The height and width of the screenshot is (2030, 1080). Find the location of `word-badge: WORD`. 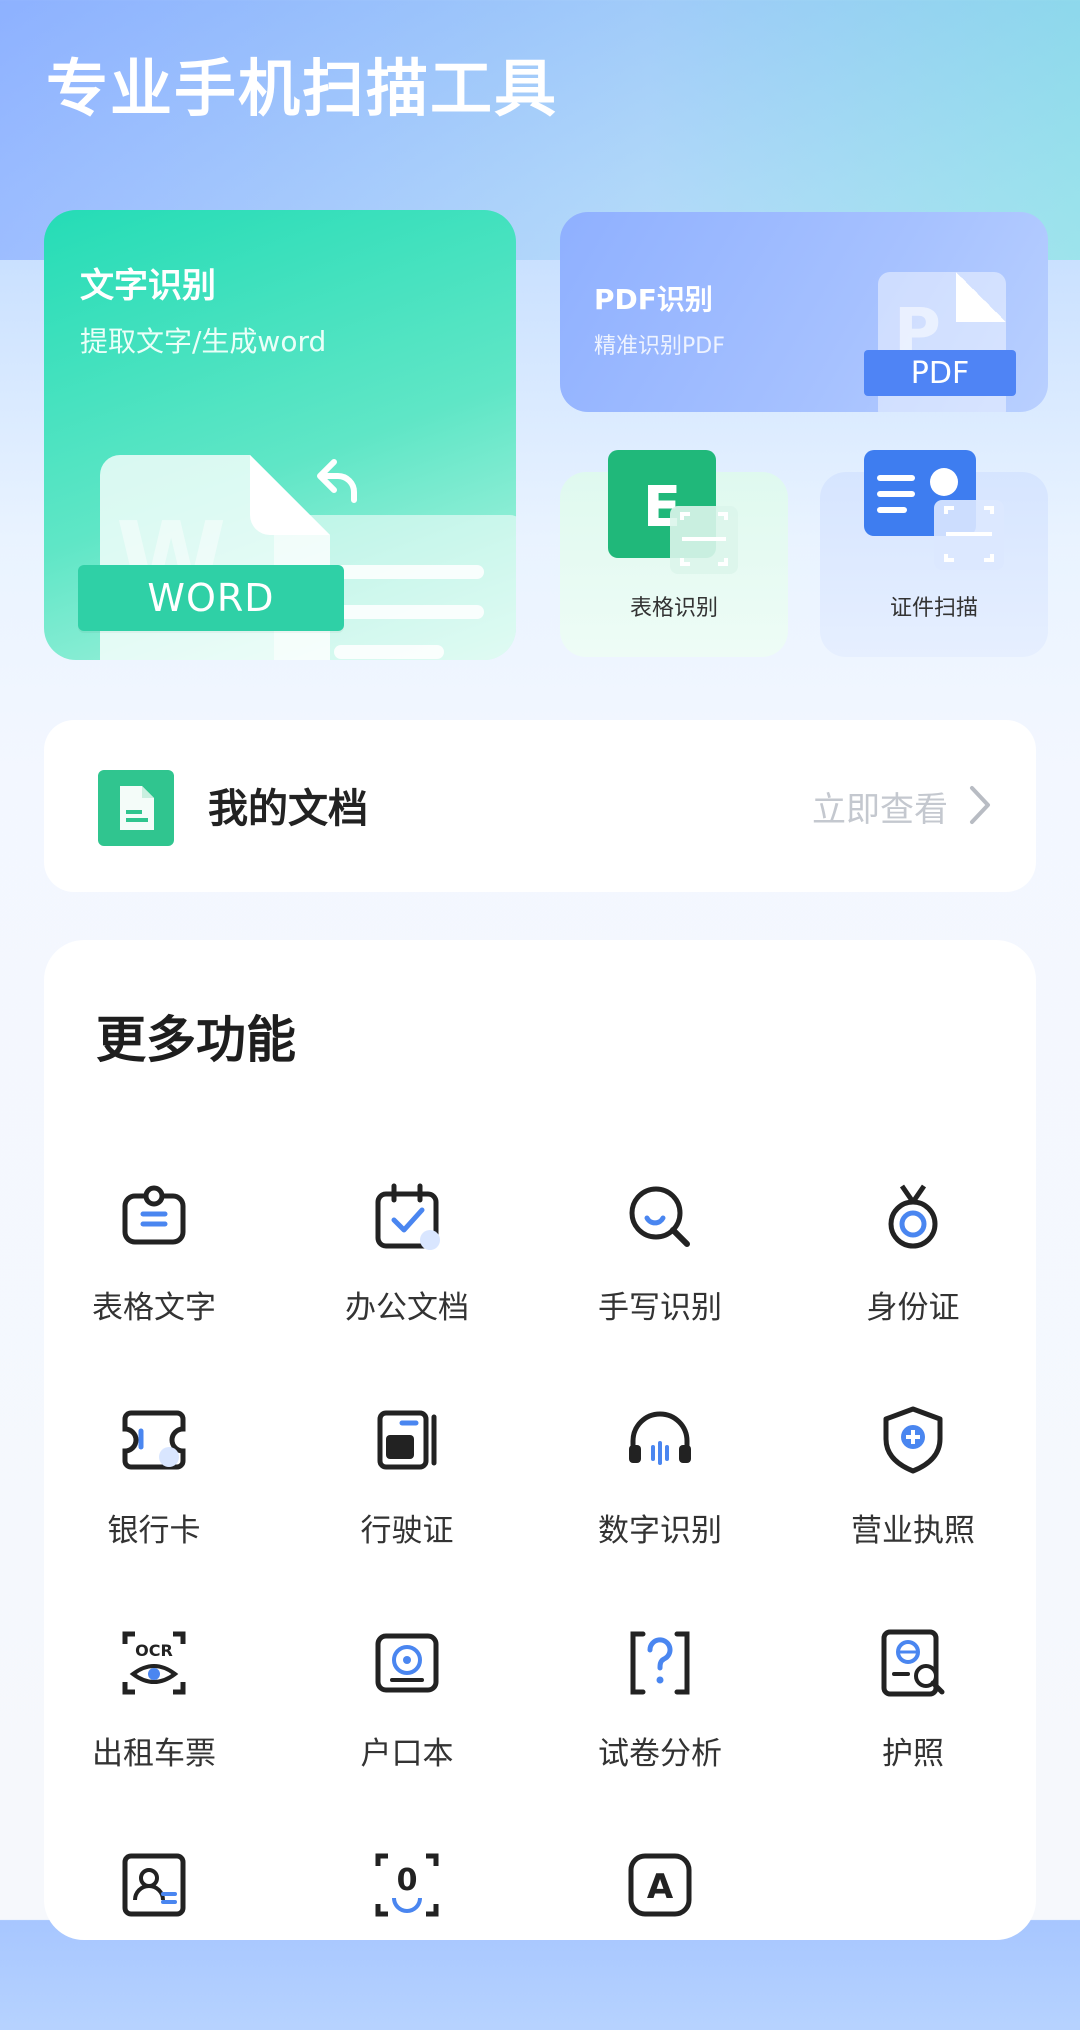

word-badge: WORD is located at coordinates (211, 598).